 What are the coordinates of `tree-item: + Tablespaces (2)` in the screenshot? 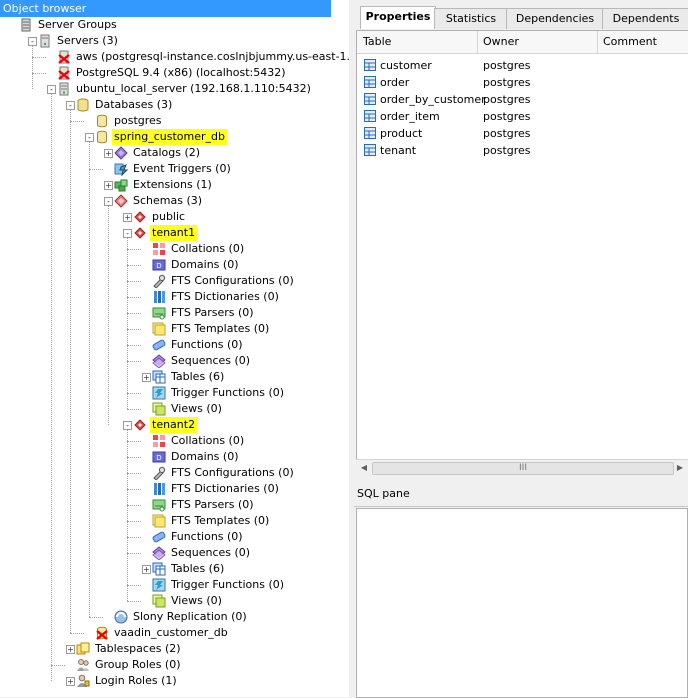 It's located at (174, 649).